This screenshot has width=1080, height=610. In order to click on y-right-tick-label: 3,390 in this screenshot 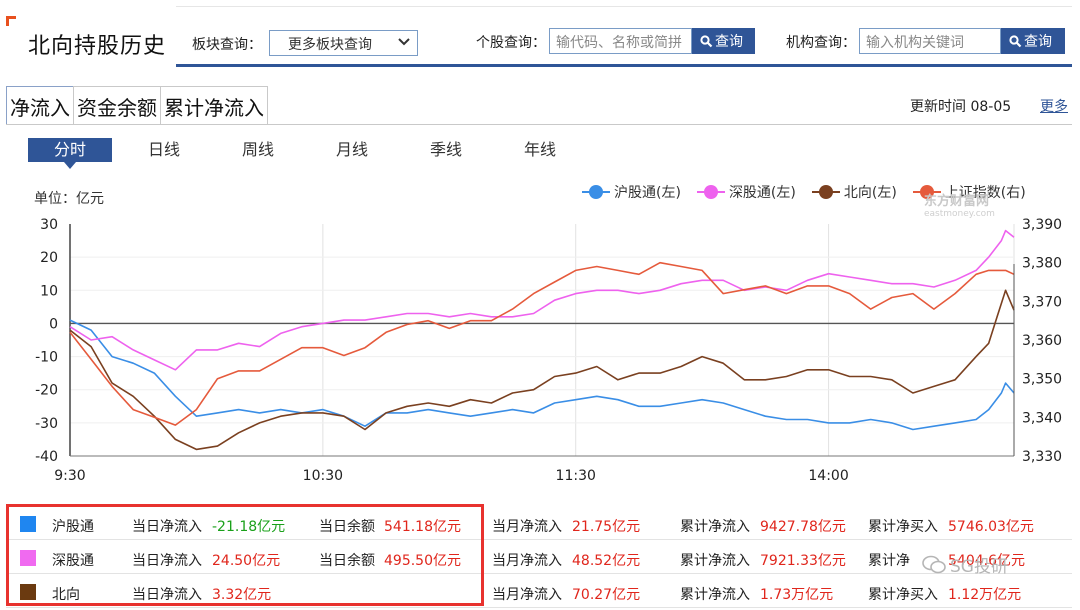, I will do `click(1042, 225)`.